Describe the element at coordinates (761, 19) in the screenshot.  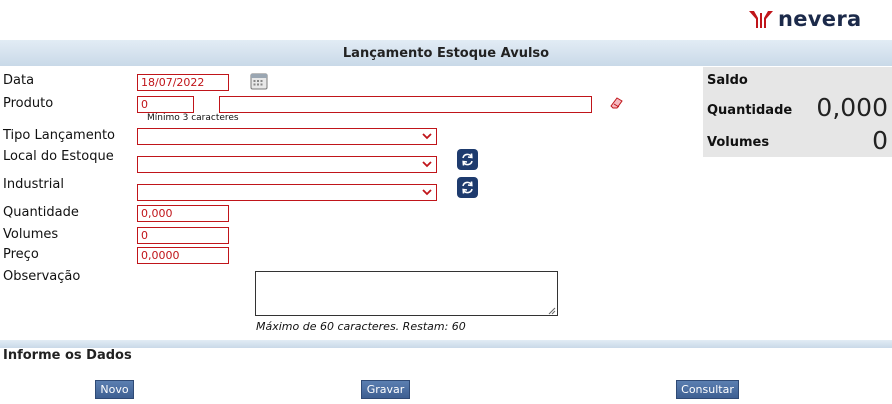
I see `brand-logo-icon` at that location.